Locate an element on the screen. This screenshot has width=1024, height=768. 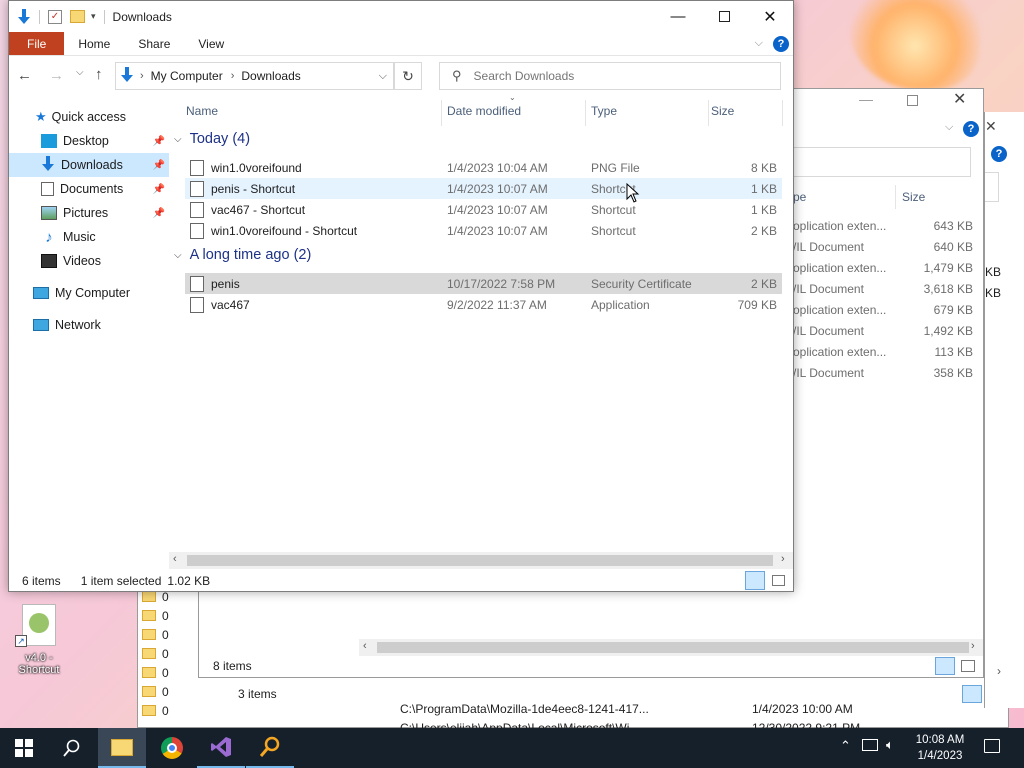
file-row: vac467 9/2/2022 11:37 AM Application 709 KB is located at coordinates (483, 304).